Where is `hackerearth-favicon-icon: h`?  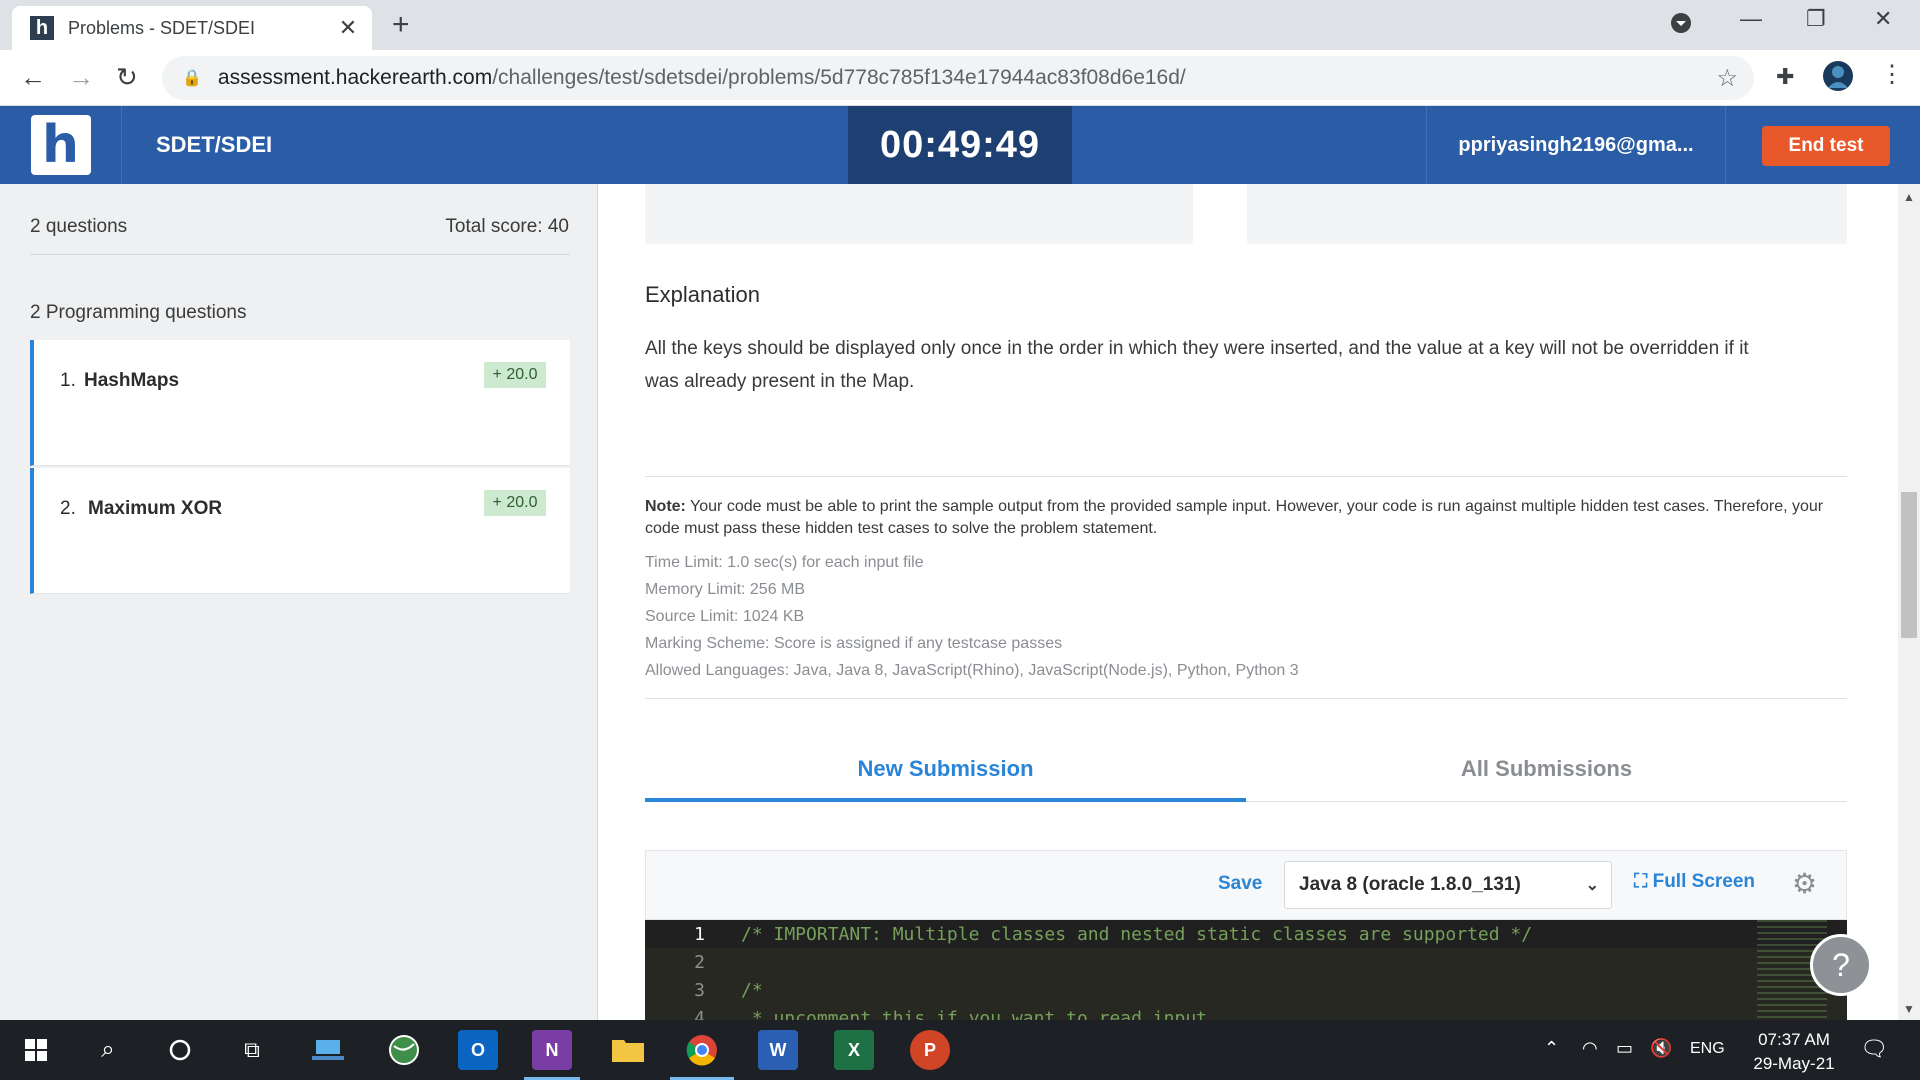 hackerearth-favicon-icon: h is located at coordinates (42, 28).